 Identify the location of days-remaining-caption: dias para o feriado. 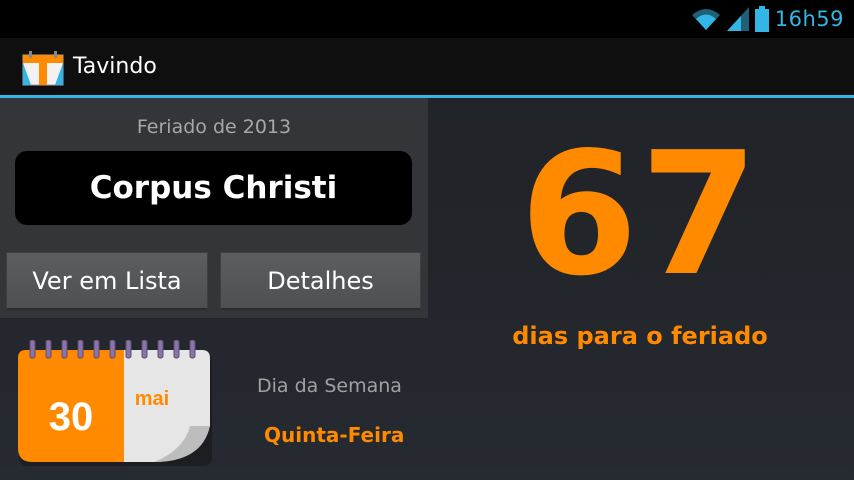
(640, 336).